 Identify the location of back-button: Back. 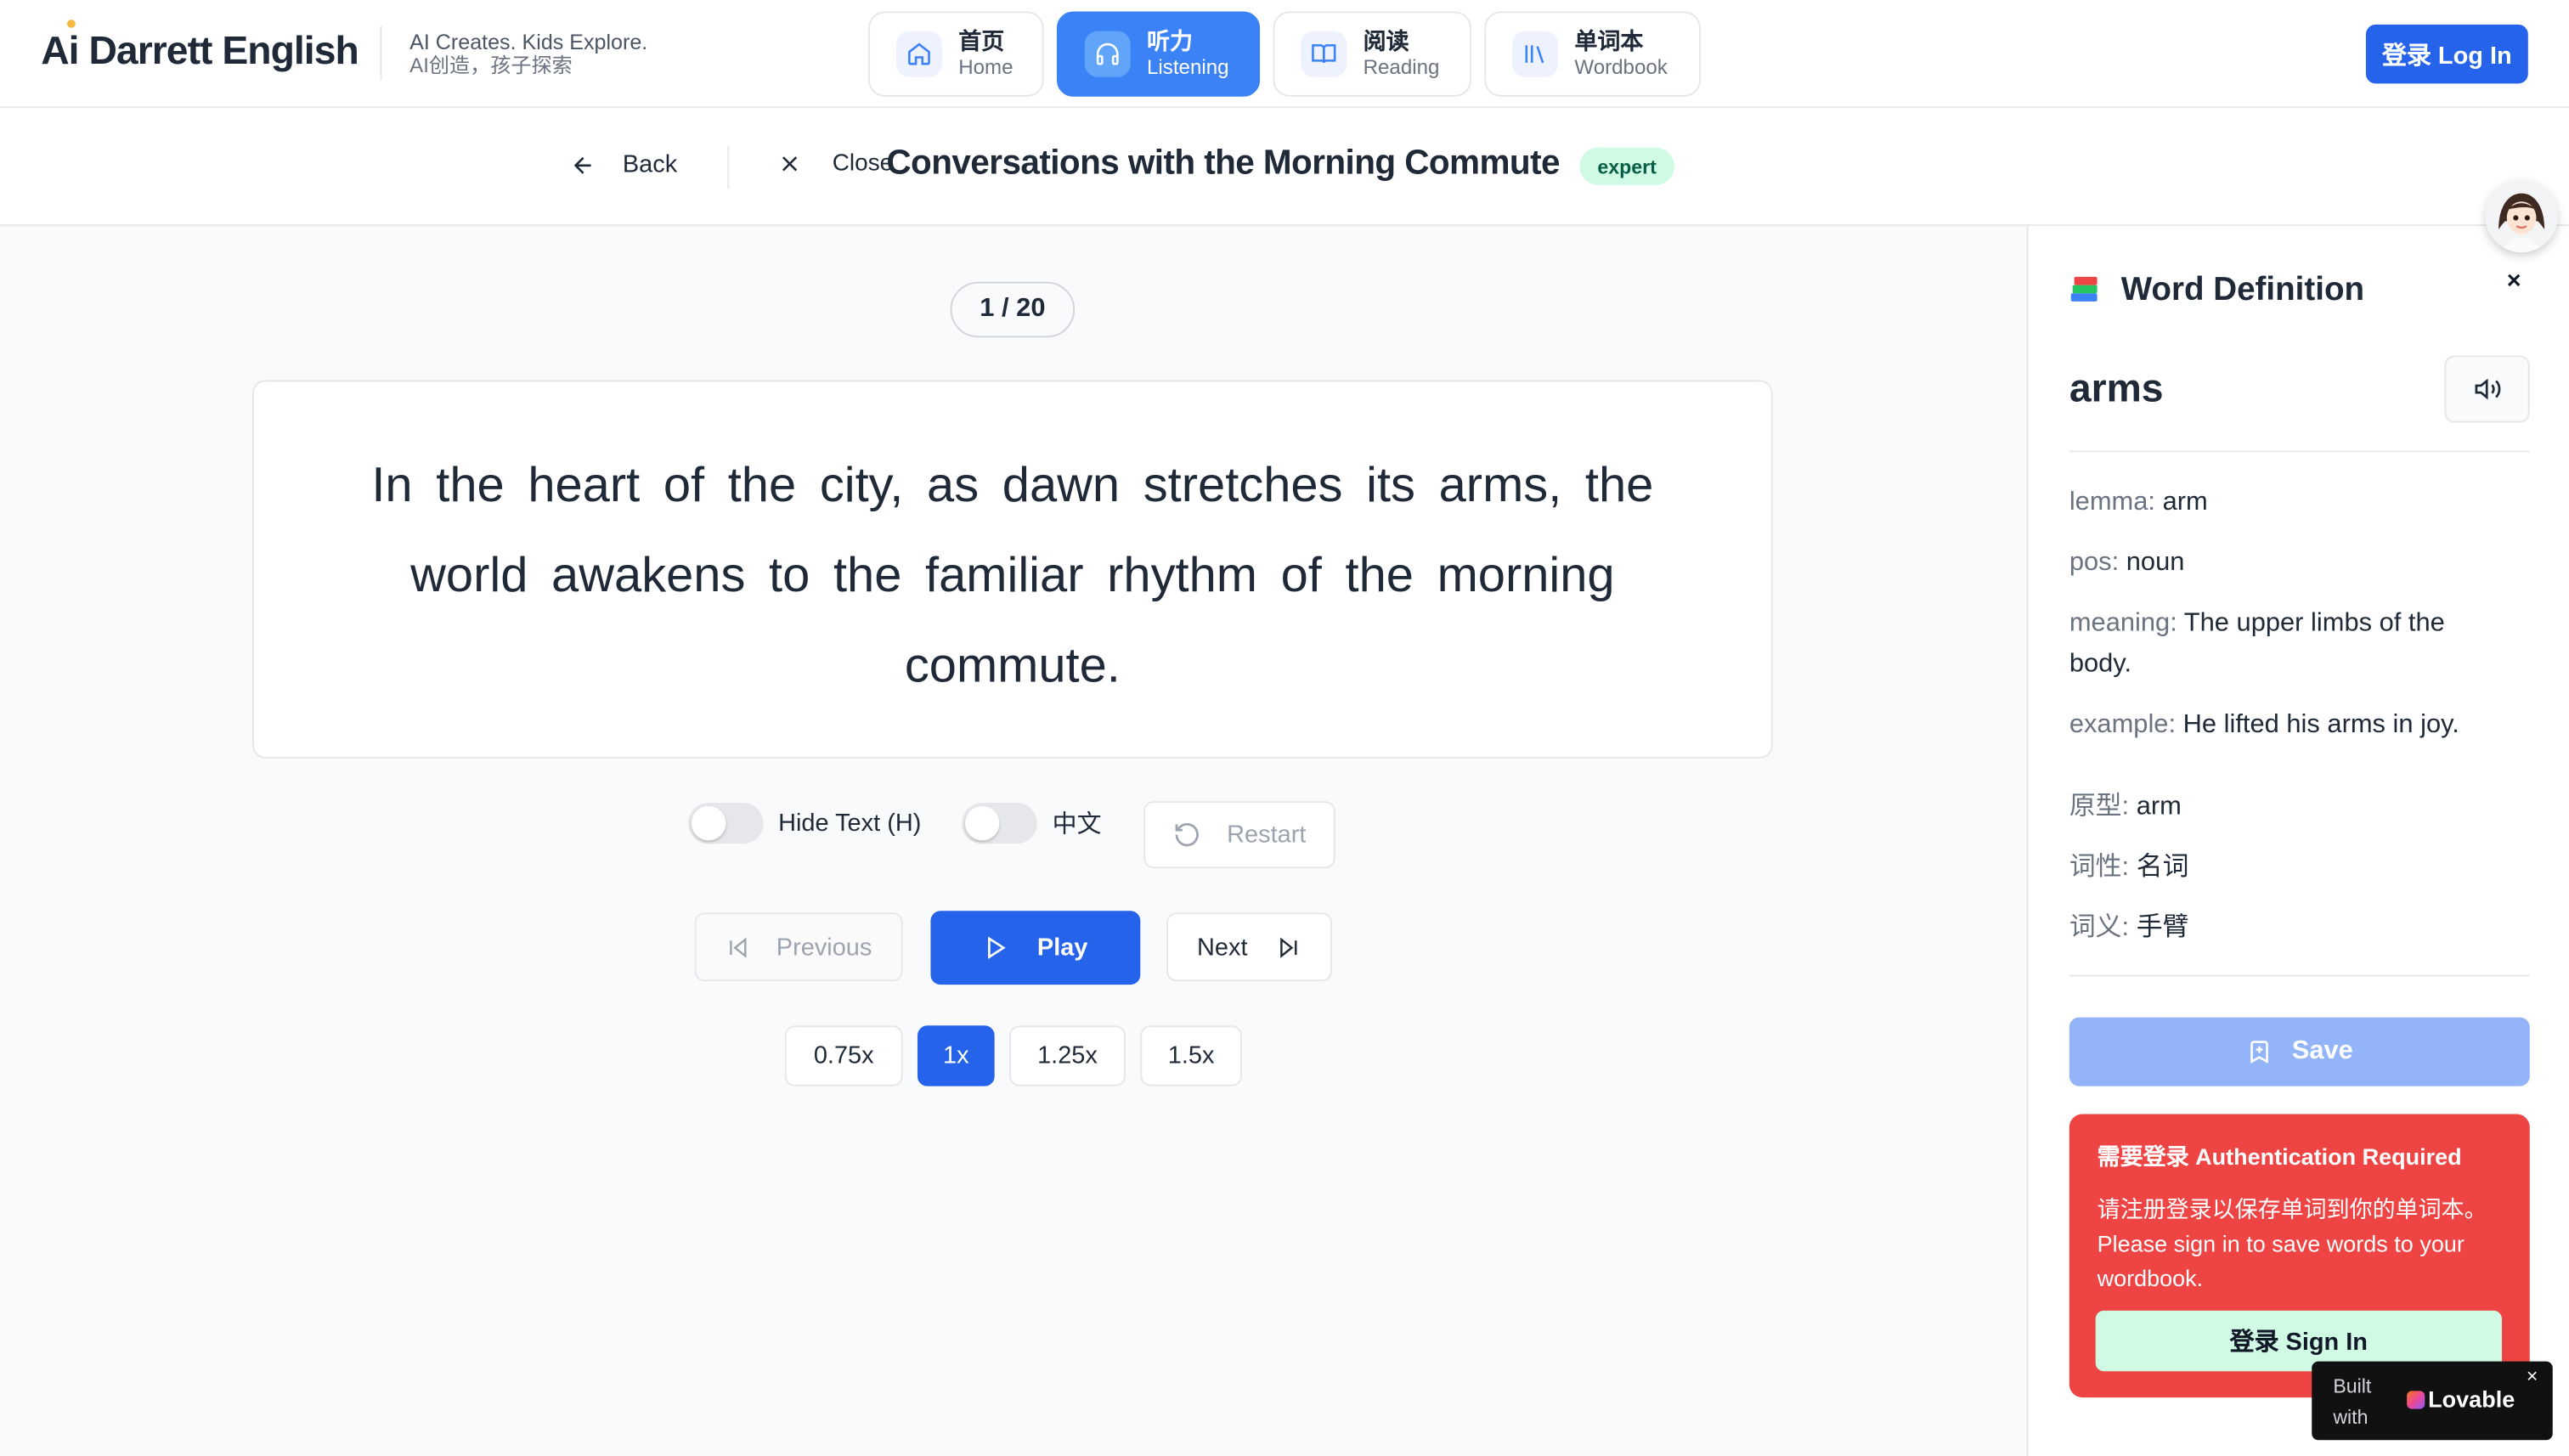
(624, 164).